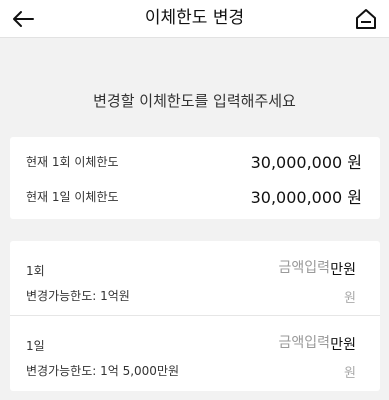 This screenshot has height=400, width=389. Describe the element at coordinates (350, 298) in the screenshot. I see `per-transfer-unit-won: 원` at that location.